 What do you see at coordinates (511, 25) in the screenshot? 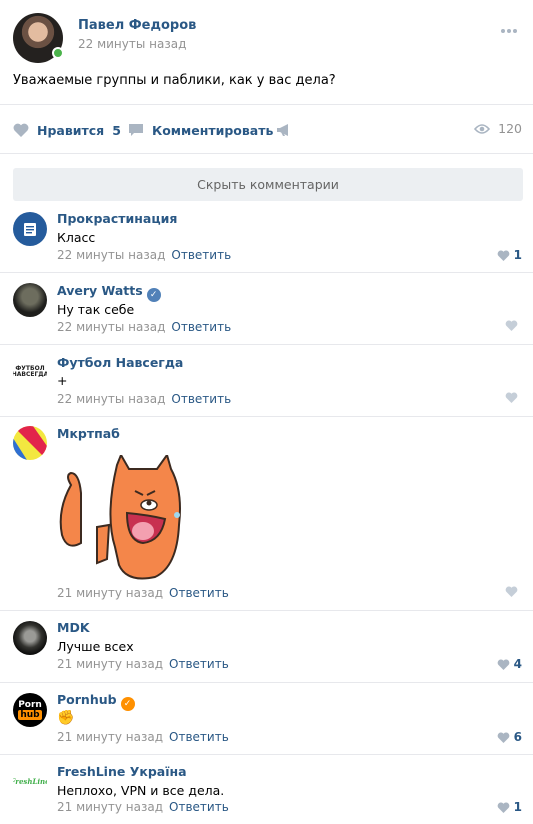
I see `more-options-icon` at bounding box center [511, 25].